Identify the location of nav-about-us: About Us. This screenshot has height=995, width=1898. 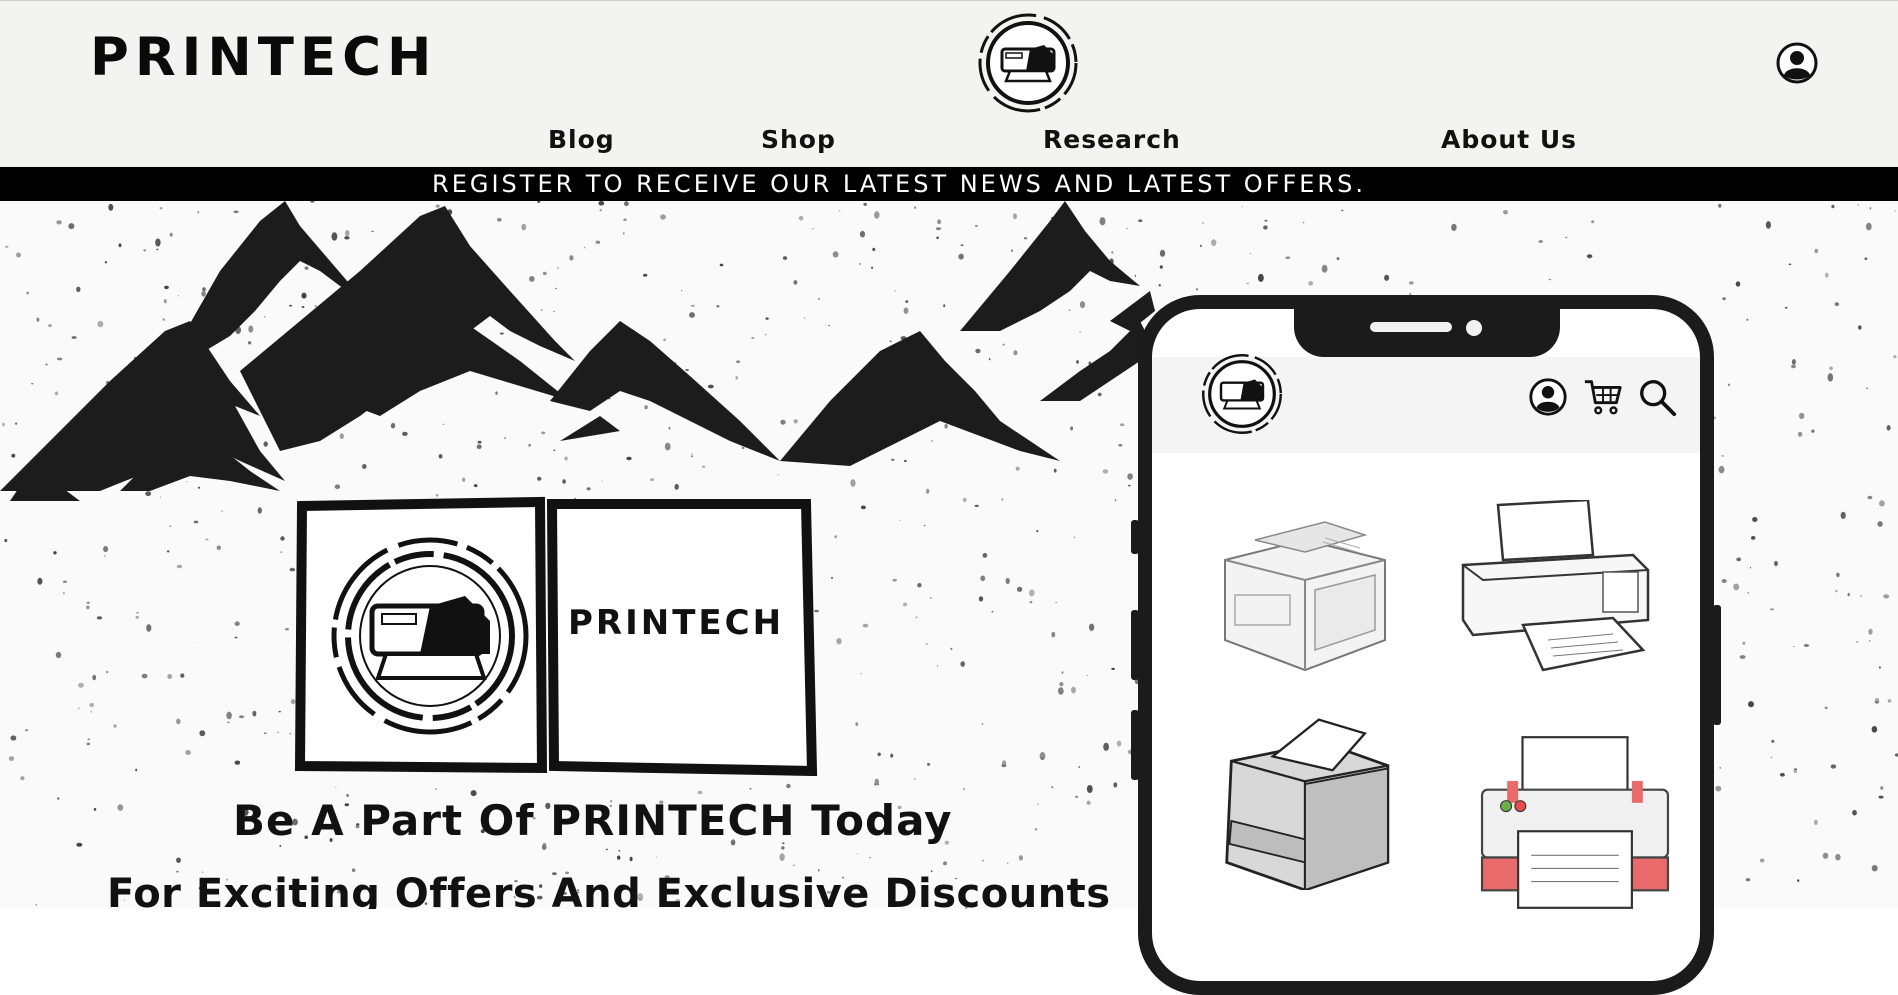
(1509, 139).